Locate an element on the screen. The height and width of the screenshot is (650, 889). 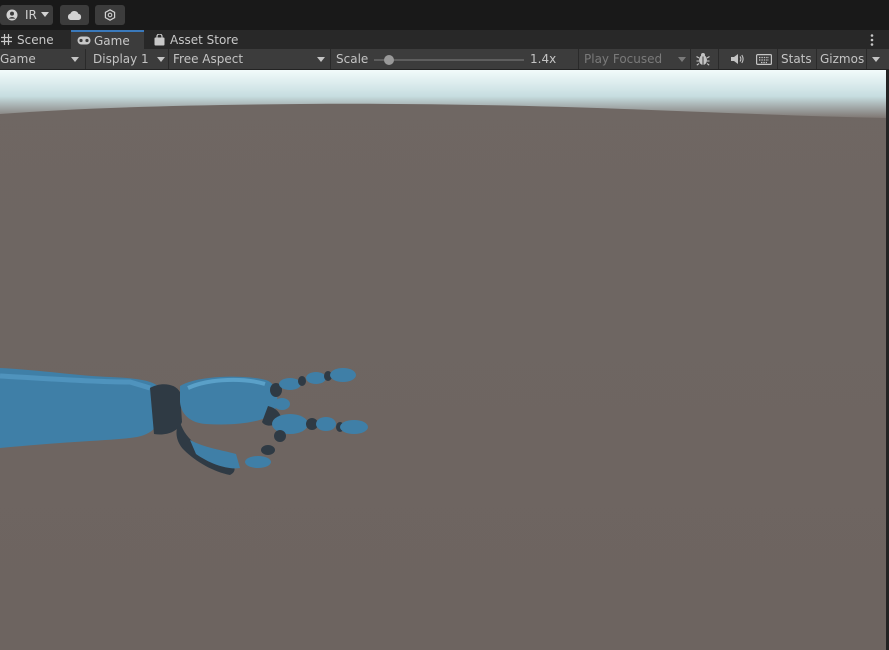
account-button: IR is located at coordinates (26, 15).